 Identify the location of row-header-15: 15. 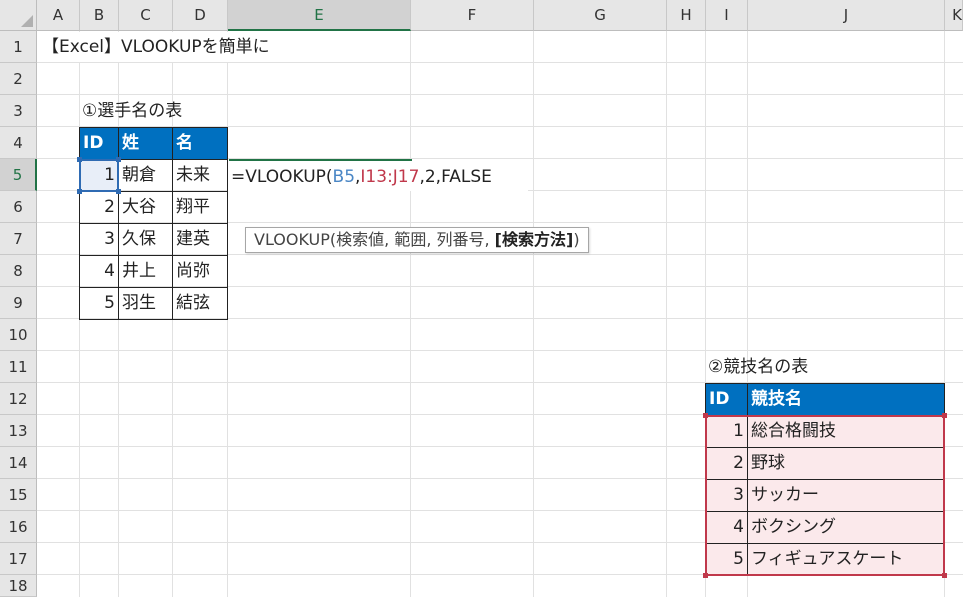
(18, 495).